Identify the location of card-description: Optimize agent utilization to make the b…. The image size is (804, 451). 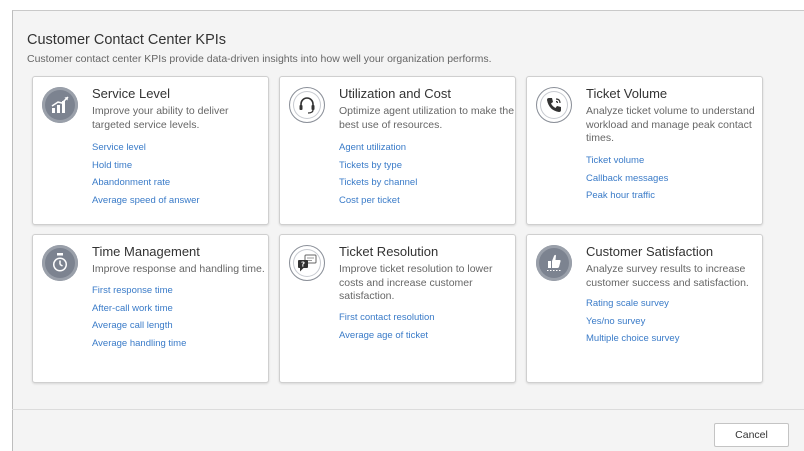
(427, 118).